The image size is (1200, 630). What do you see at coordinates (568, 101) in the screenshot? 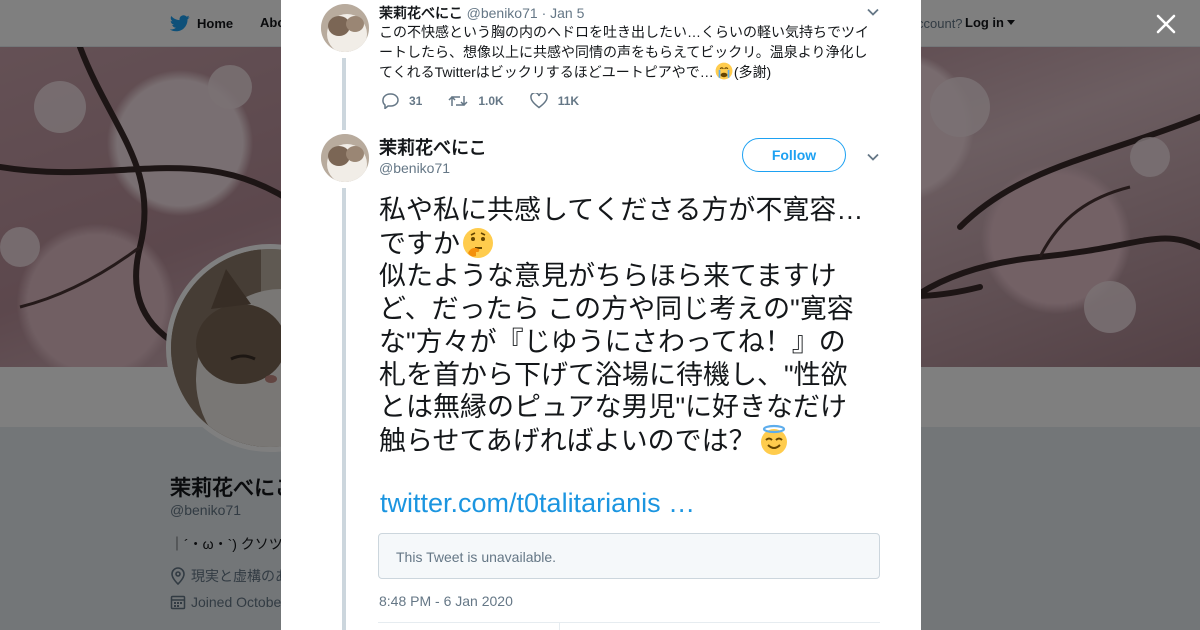
I see `like-count: 11K` at bounding box center [568, 101].